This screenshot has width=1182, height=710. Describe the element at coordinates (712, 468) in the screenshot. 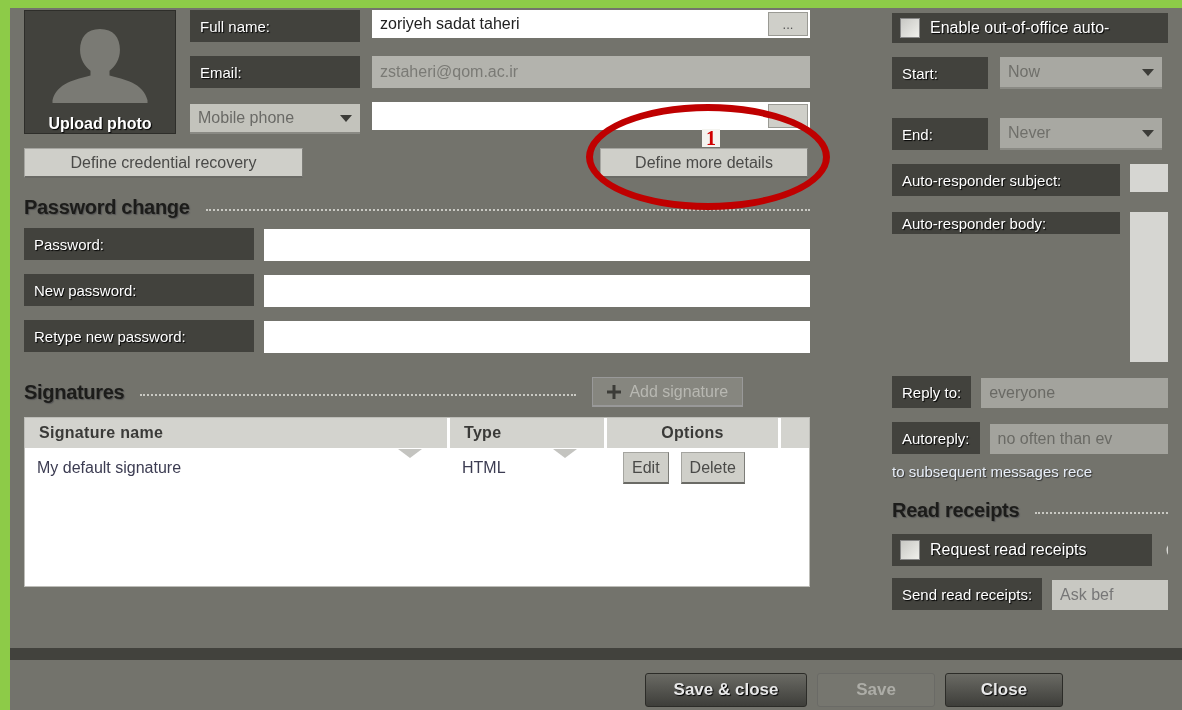

I see `row-action-button: Delete` at that location.